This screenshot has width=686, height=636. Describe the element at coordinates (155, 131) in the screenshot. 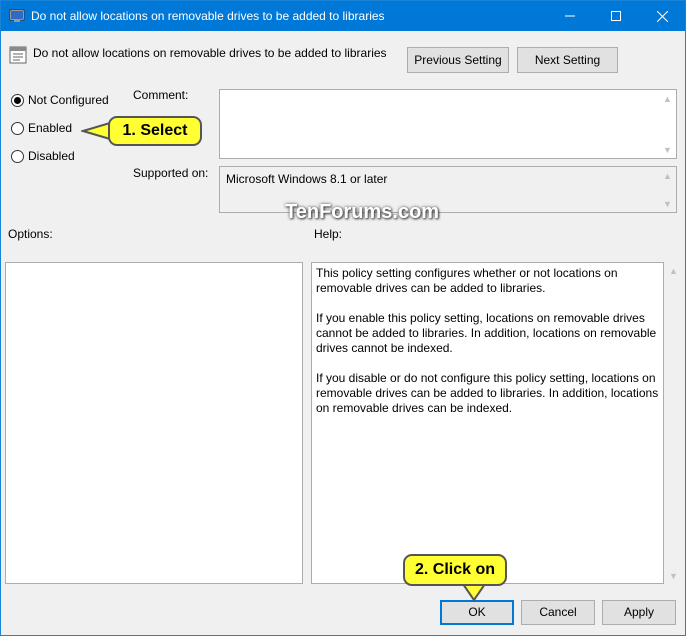

I see `callout-select: 1. Select` at that location.